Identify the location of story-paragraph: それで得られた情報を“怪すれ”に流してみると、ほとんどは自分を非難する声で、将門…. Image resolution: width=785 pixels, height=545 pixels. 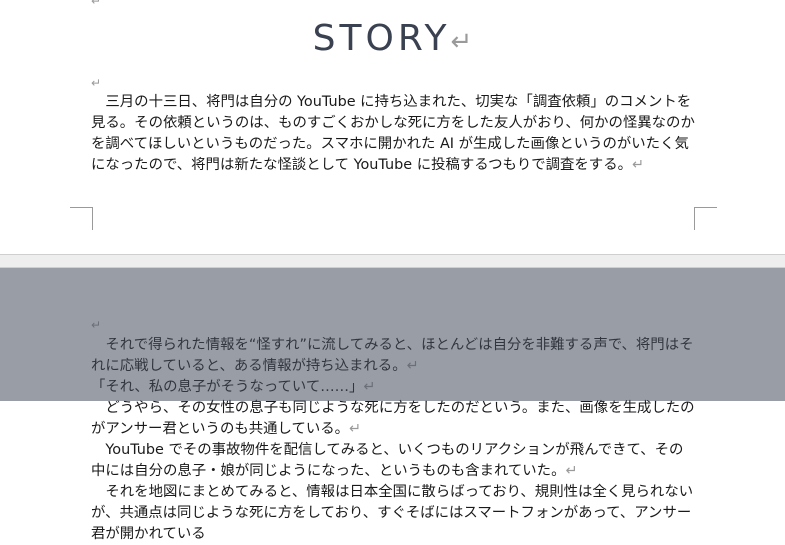
(393, 356).